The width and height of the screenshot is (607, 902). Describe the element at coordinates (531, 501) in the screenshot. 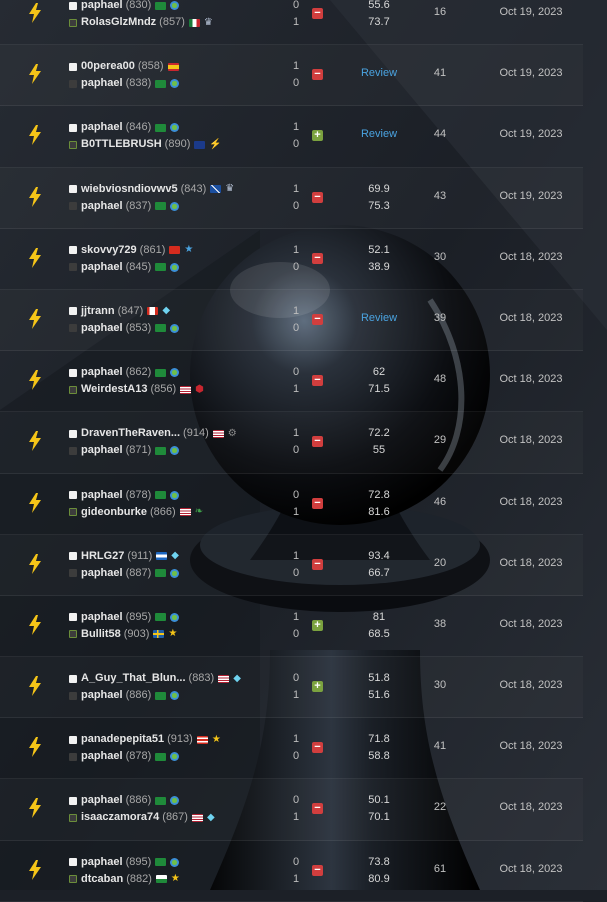

I see `game-date: Oct 18, 2023` at that location.